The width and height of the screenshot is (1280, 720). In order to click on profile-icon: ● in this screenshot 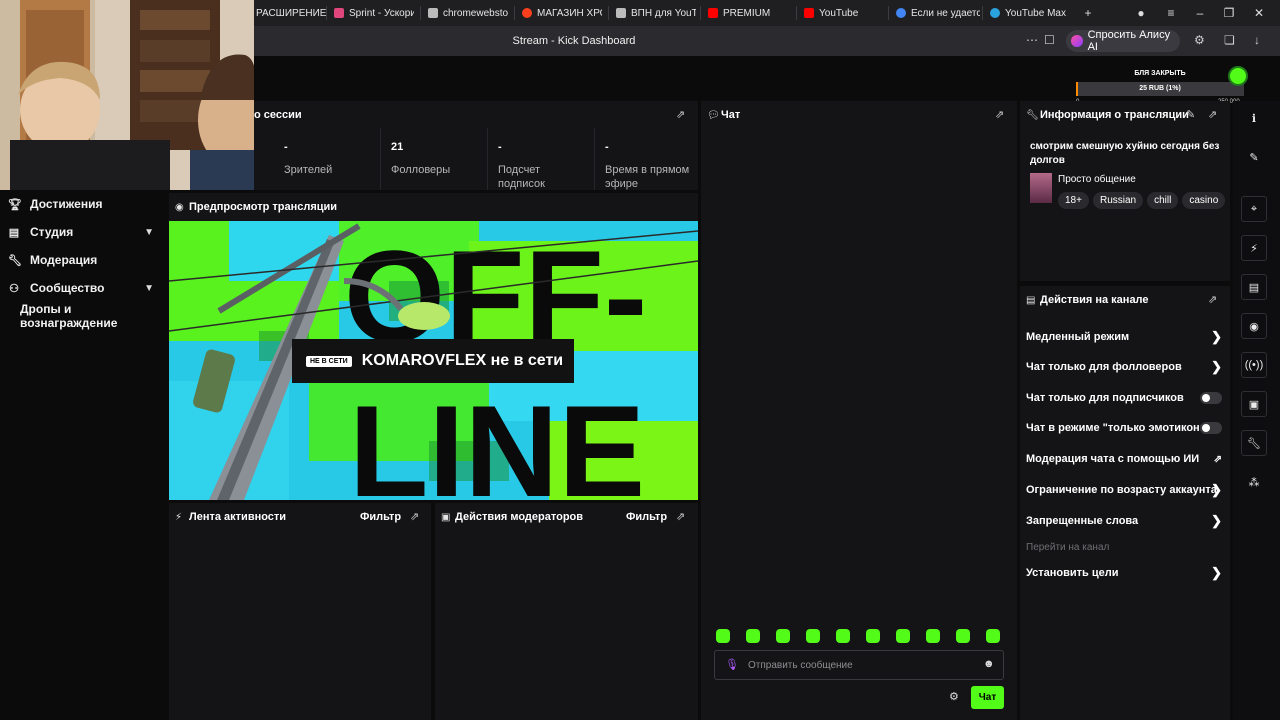, I will do `click(1141, 13)`.